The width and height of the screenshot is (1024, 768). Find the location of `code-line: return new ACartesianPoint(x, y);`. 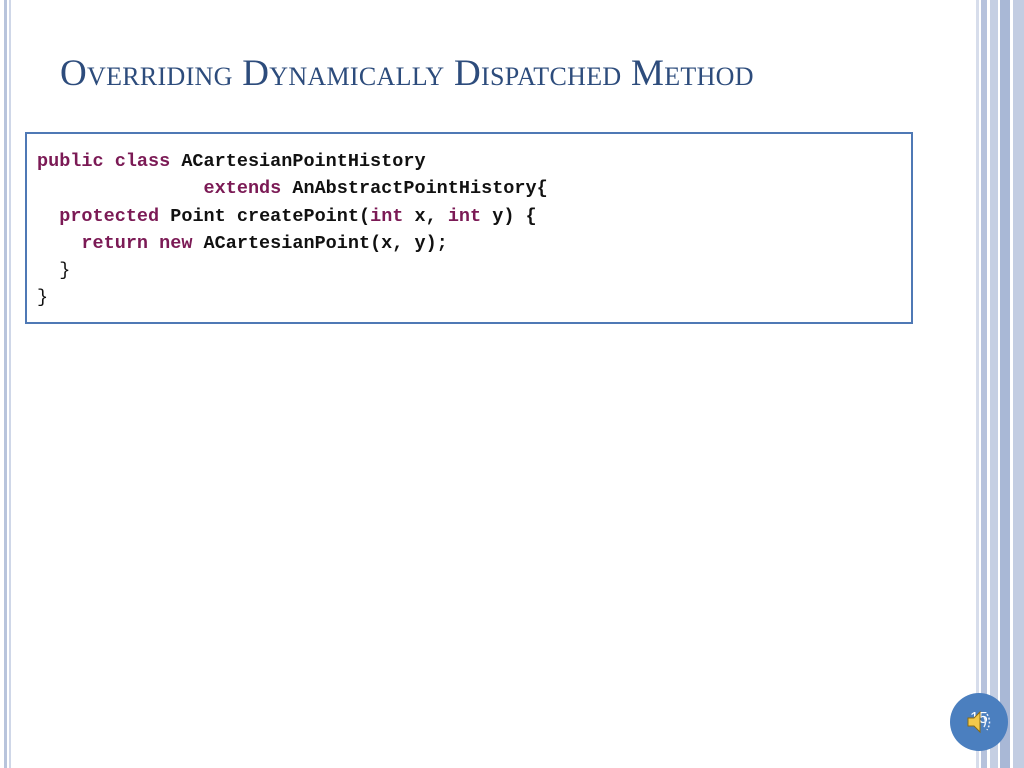

code-line: return new ACartesianPoint(x, y); is located at coordinates (292, 243).